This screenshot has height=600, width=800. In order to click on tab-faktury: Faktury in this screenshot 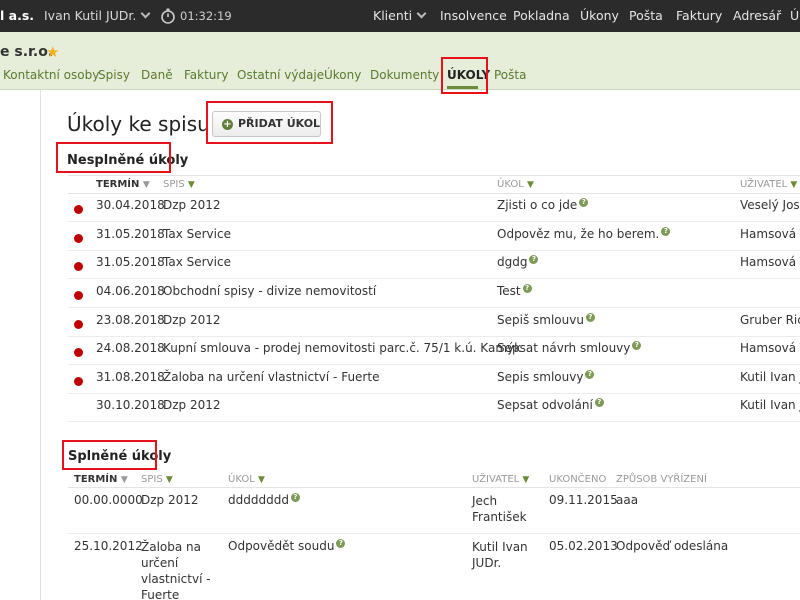, I will do `click(206, 75)`.